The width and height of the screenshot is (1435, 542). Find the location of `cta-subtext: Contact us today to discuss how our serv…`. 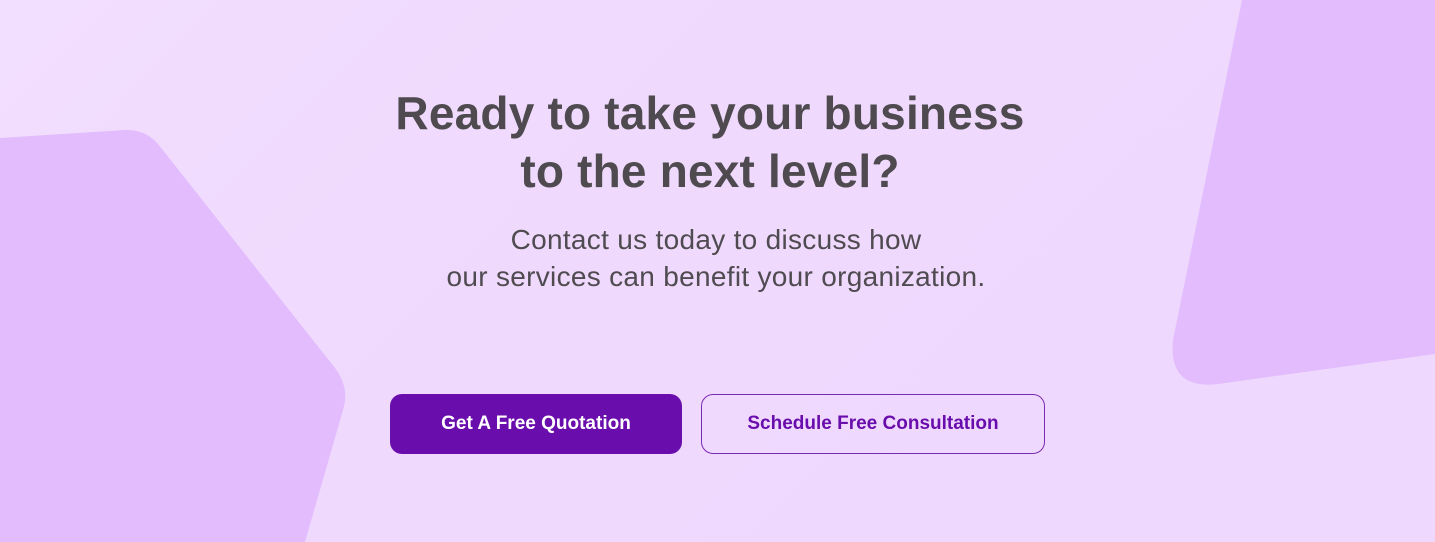

cta-subtext: Contact us today to discuss how our serv… is located at coordinates (716, 258).